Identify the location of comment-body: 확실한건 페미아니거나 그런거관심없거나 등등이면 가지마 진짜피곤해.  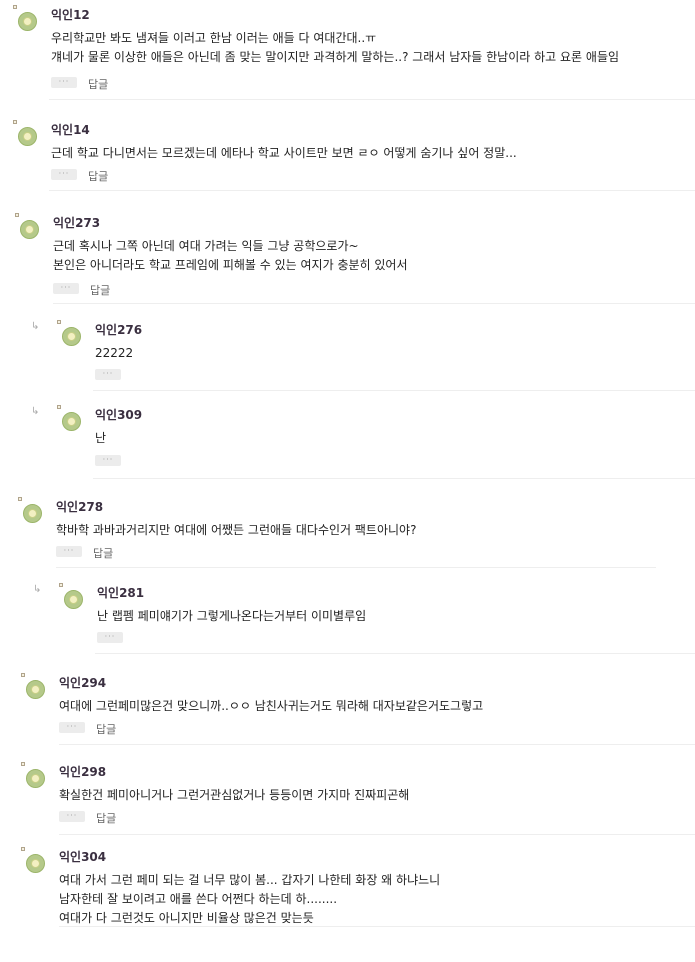
(234, 795).